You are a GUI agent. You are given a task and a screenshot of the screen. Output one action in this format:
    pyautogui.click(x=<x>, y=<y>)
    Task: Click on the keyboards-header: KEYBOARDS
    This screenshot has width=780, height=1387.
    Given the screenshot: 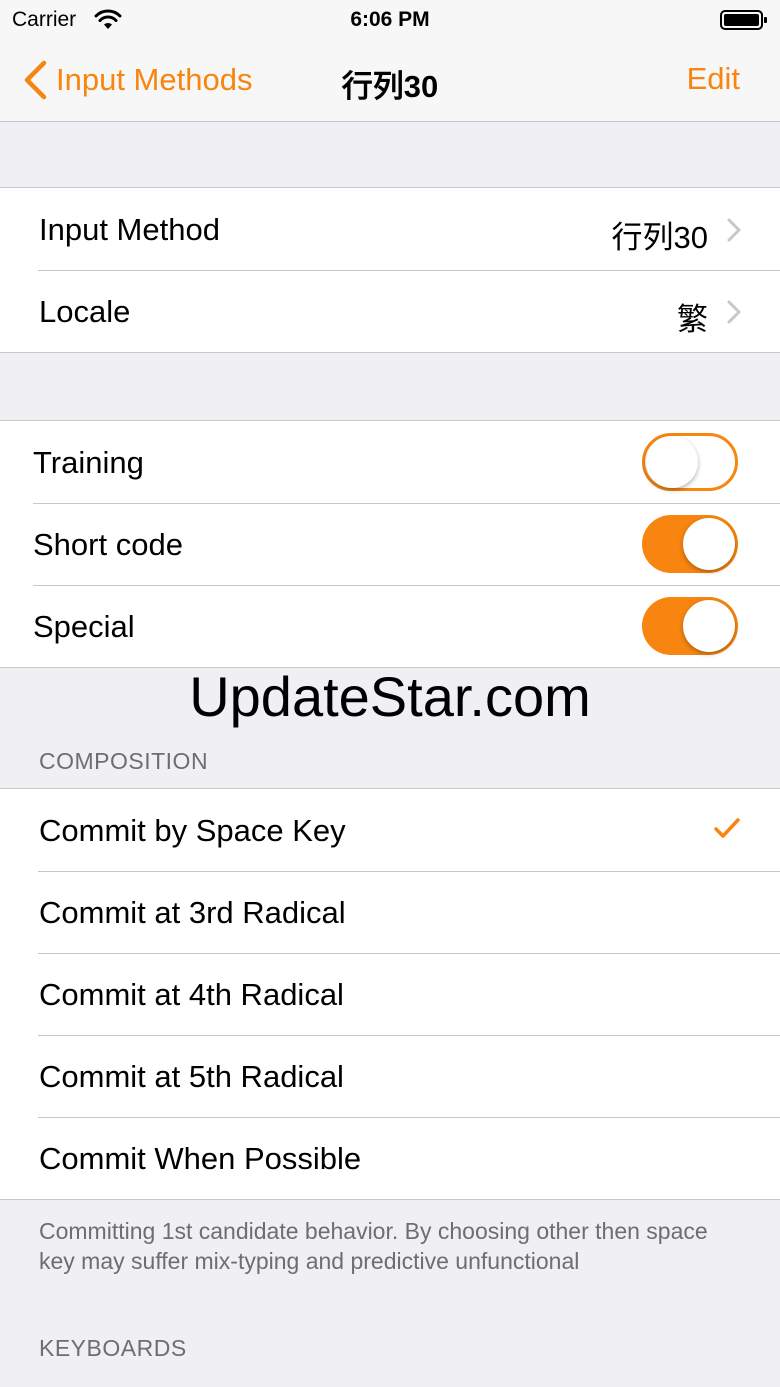 What is the action you would take?
    pyautogui.click(x=113, y=1348)
    